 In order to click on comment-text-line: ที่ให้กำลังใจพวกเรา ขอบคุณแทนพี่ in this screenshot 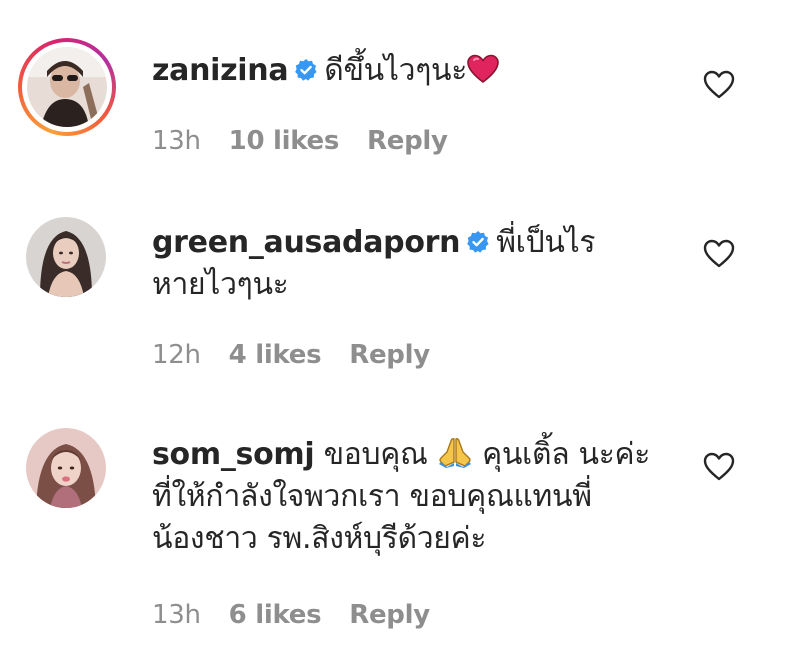, I will do `click(372, 496)`.